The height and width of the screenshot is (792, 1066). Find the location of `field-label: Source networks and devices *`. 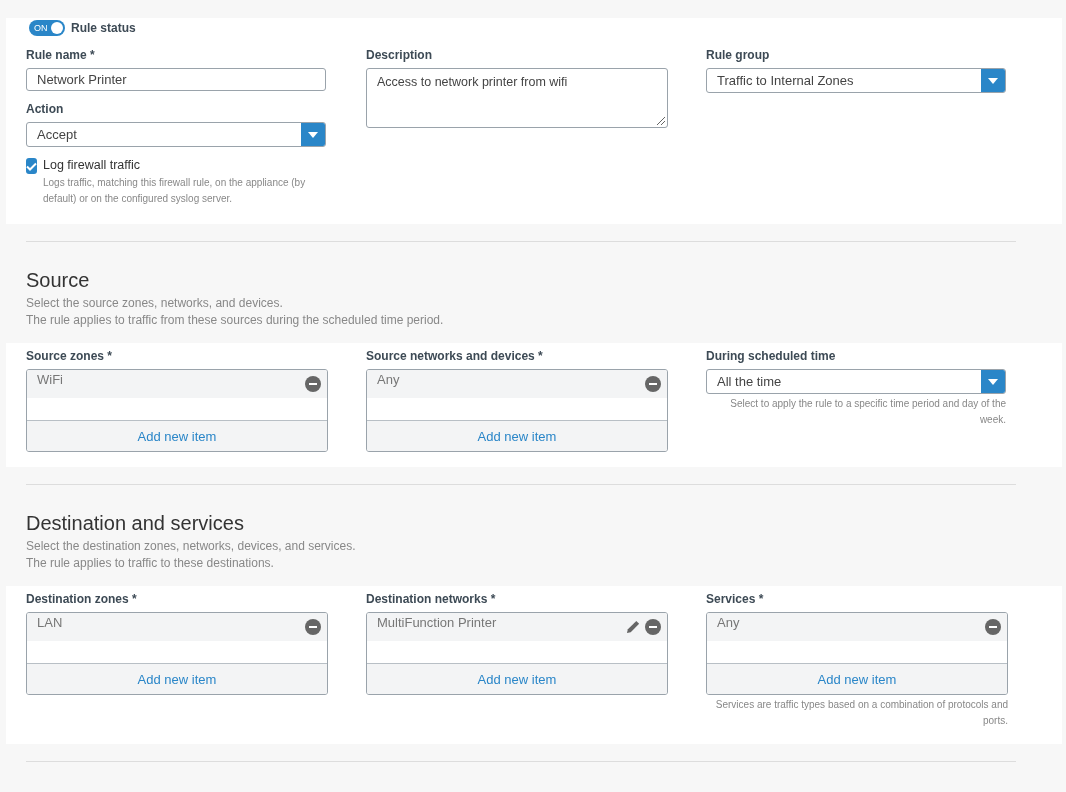

field-label: Source networks and devices * is located at coordinates (455, 356).